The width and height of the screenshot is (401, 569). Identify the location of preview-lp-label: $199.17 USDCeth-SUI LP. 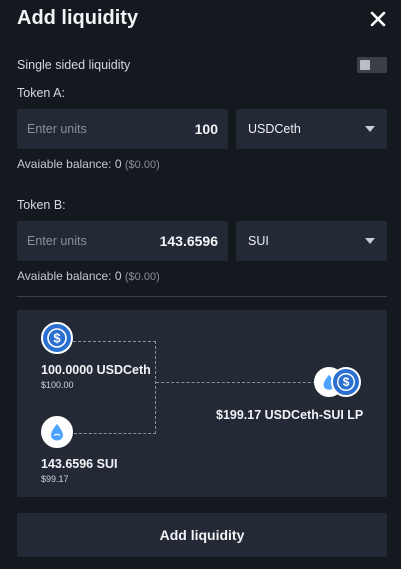
(290, 415).